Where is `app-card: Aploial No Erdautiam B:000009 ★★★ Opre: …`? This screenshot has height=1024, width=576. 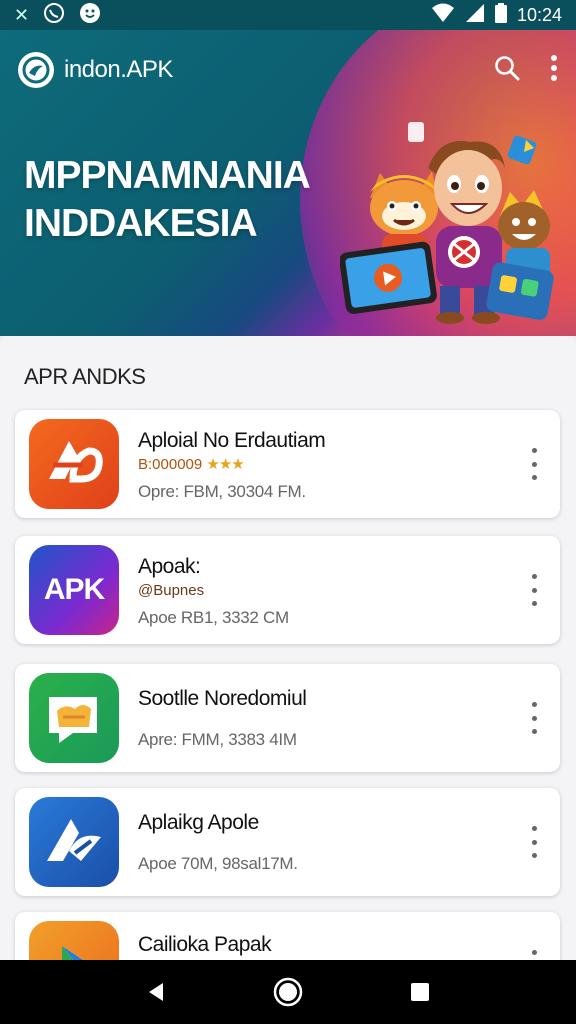
app-card: Aploial No Erdautiam B:000009 ★★★ Opre: … is located at coordinates (287, 464).